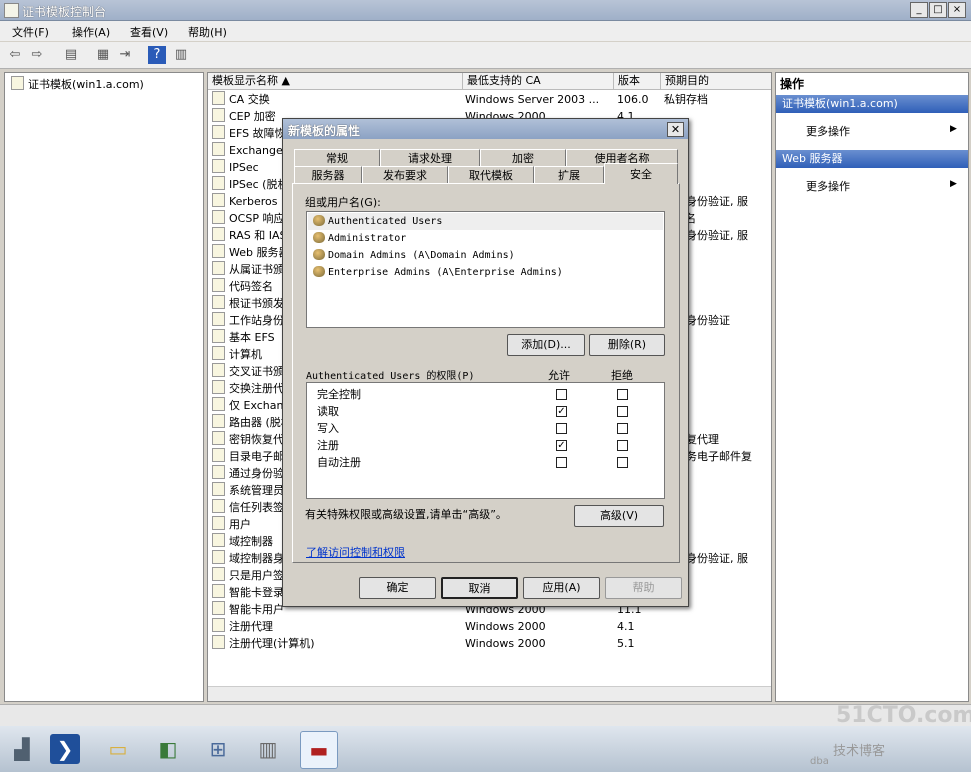 Image resolution: width=971 pixels, height=772 pixels. Describe the element at coordinates (561, 588) in the screenshot. I see `apply-button: 应用(A)` at that location.